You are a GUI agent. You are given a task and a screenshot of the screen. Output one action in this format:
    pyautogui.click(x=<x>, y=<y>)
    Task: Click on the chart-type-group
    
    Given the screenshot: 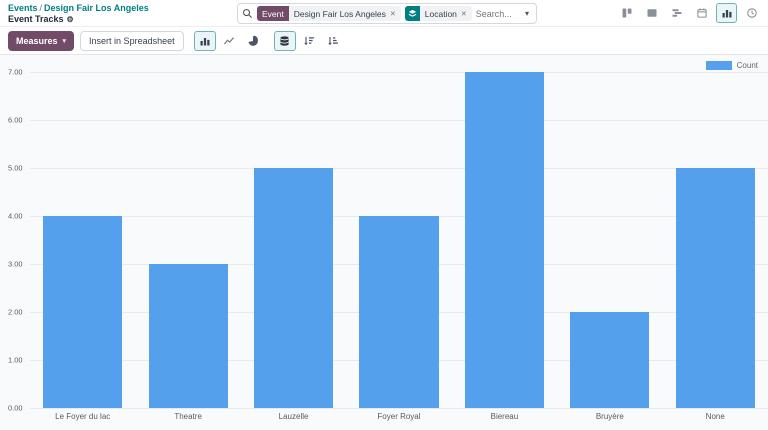 What is the action you would take?
    pyautogui.click(x=228, y=40)
    